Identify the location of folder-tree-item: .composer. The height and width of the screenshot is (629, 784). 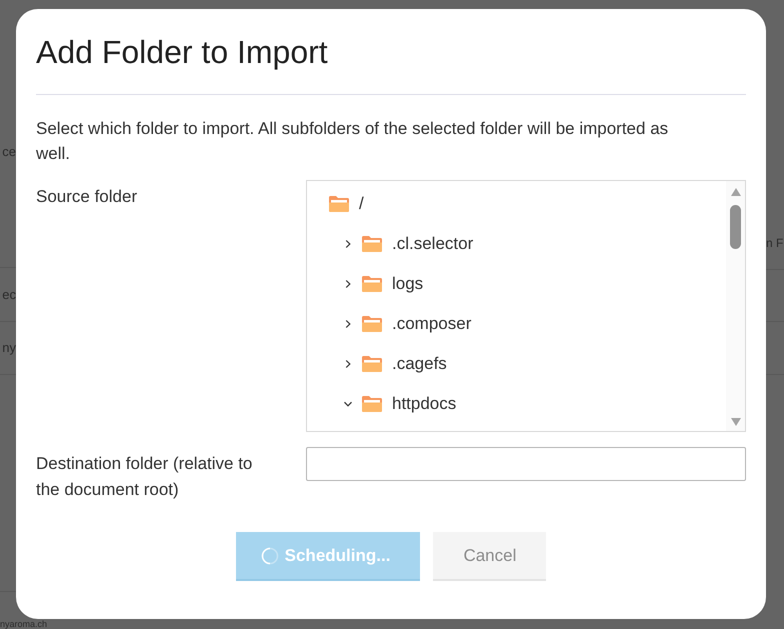
(407, 324).